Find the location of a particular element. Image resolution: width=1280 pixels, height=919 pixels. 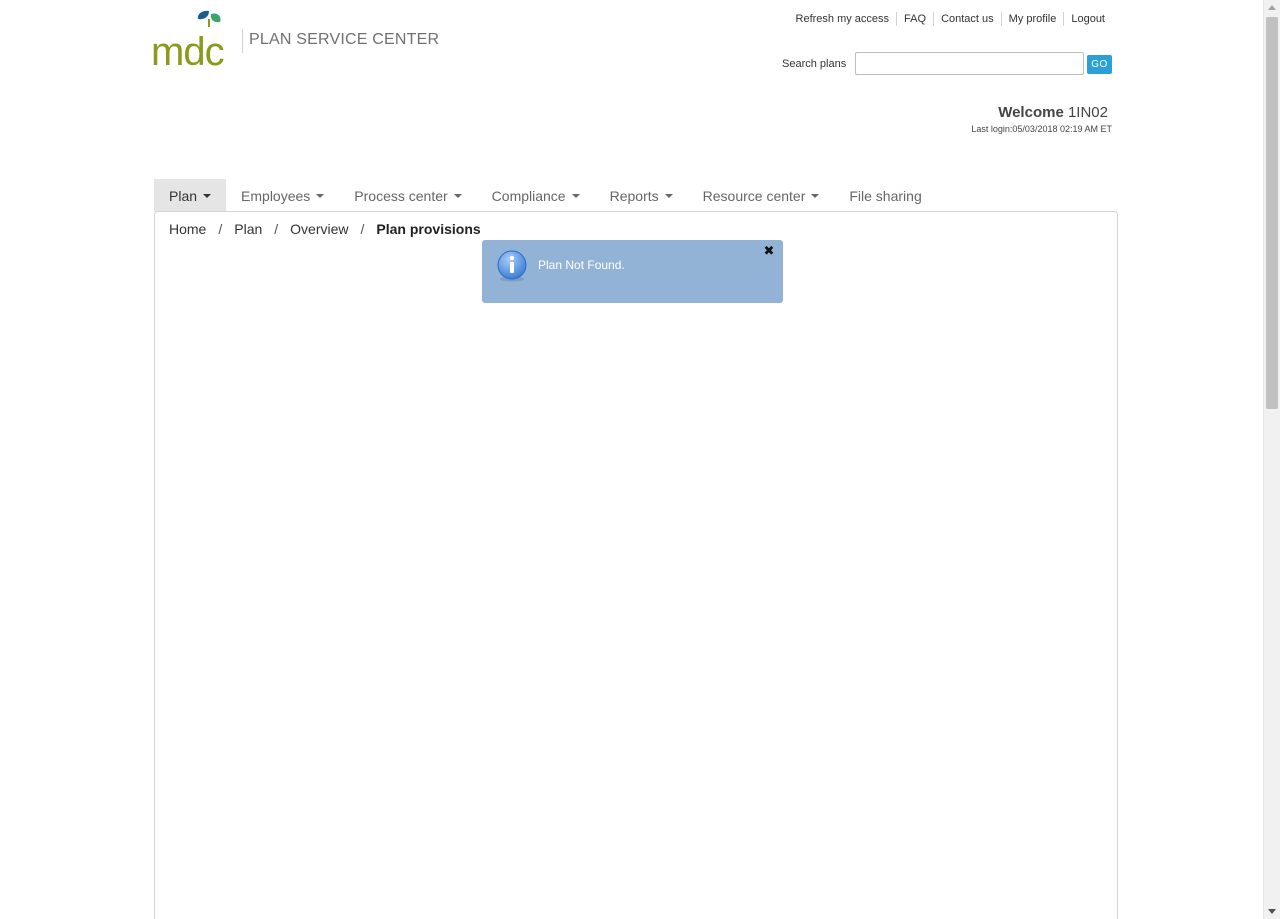

welcome-message: Welcome 1IN02 is located at coordinates (1053, 112).